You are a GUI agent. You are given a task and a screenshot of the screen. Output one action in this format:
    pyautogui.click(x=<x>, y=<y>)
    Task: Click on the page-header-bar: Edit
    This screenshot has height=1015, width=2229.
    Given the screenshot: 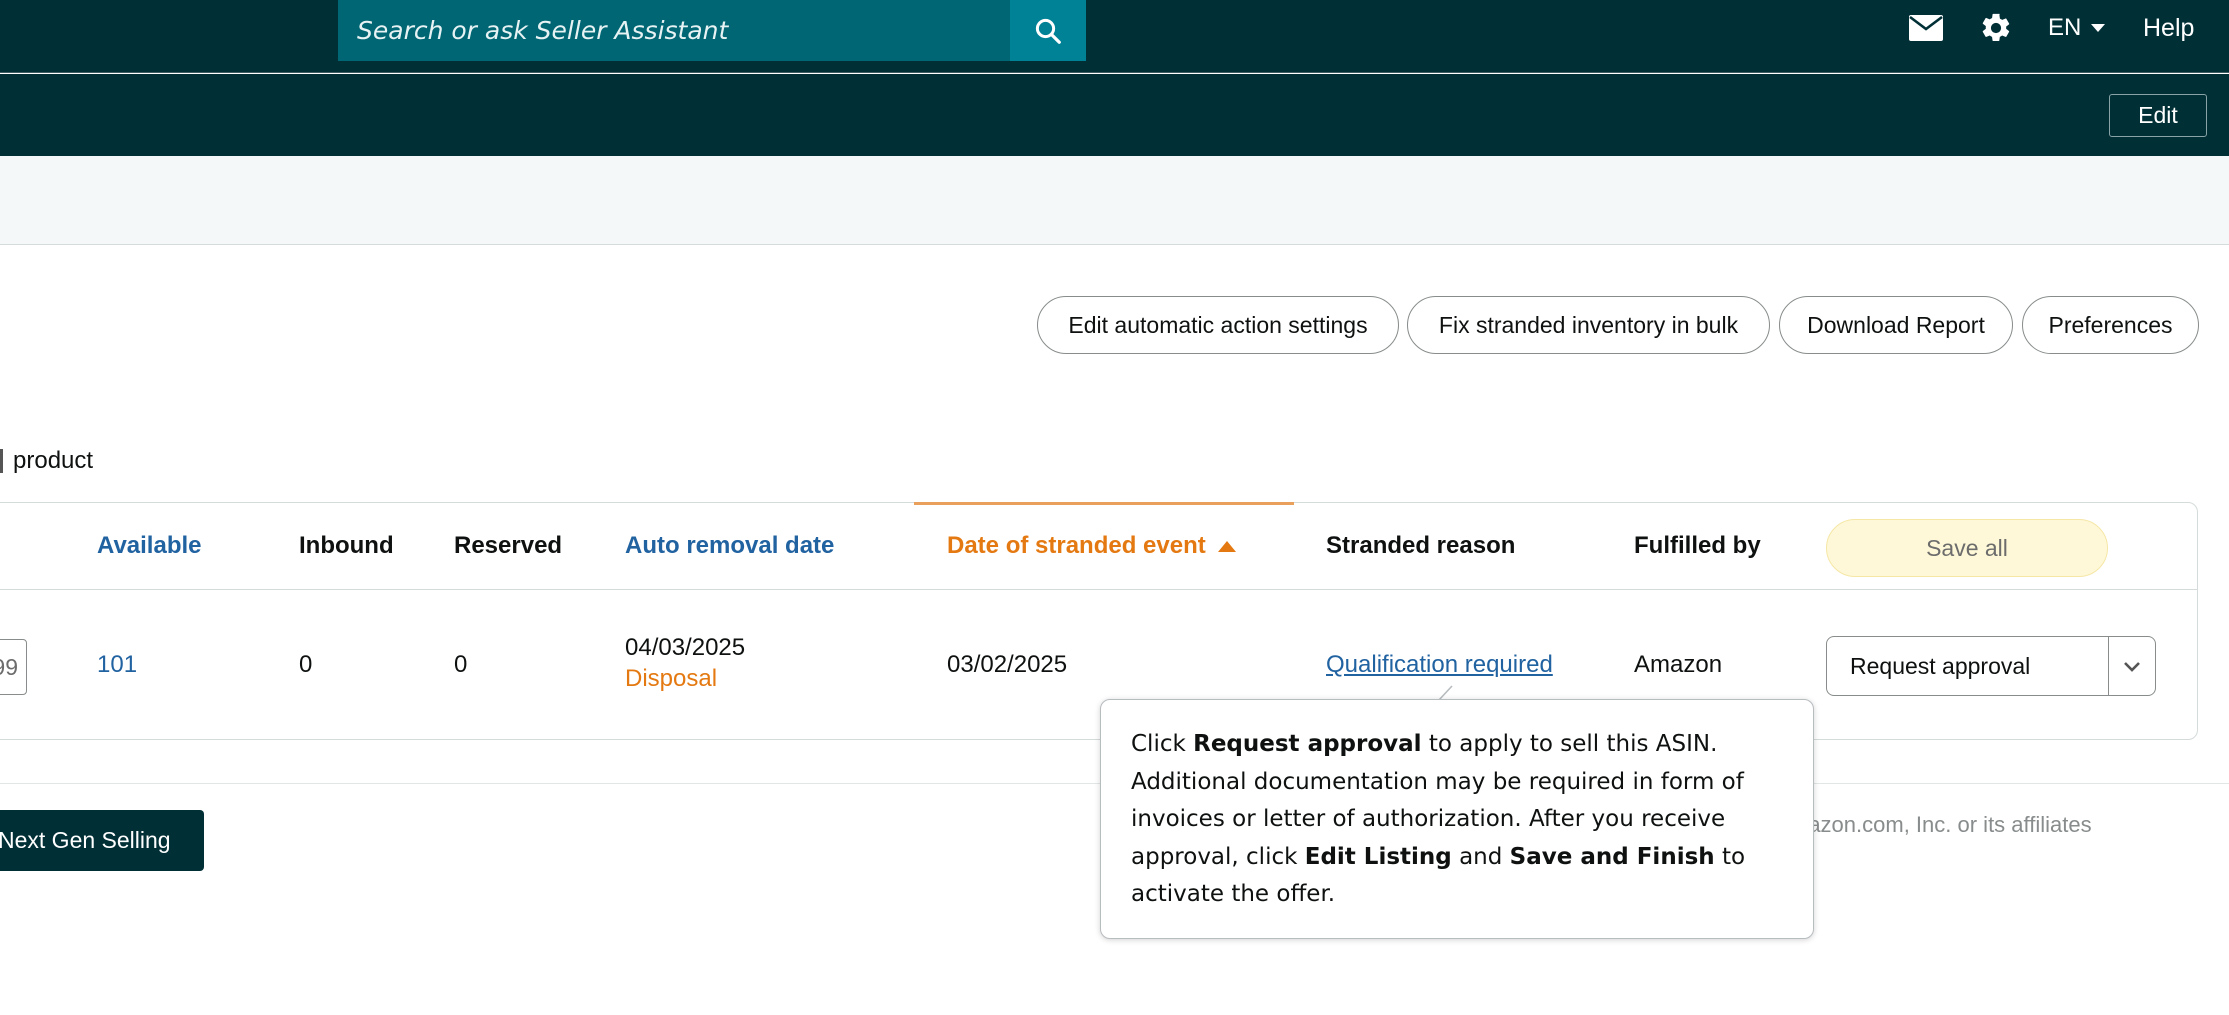 What is the action you would take?
    pyautogui.click(x=1114, y=115)
    